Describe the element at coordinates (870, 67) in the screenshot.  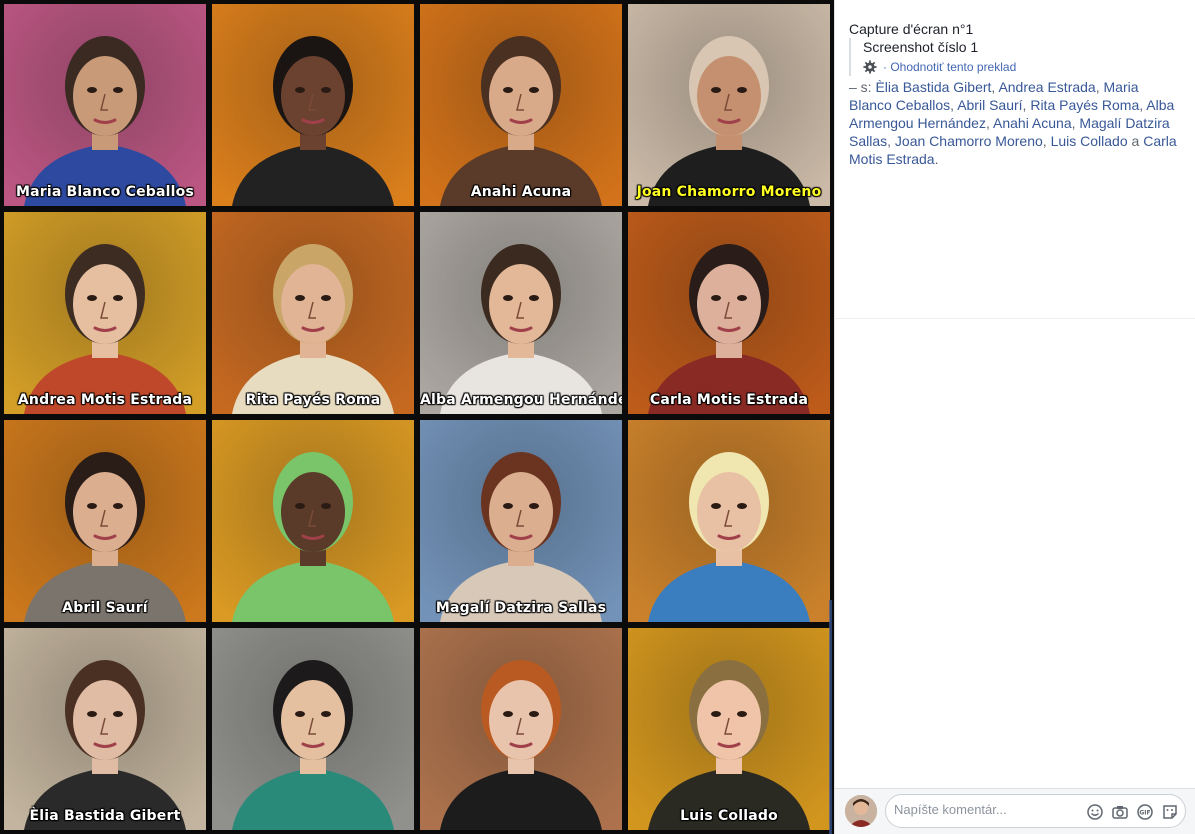
I see `gear-icon` at that location.